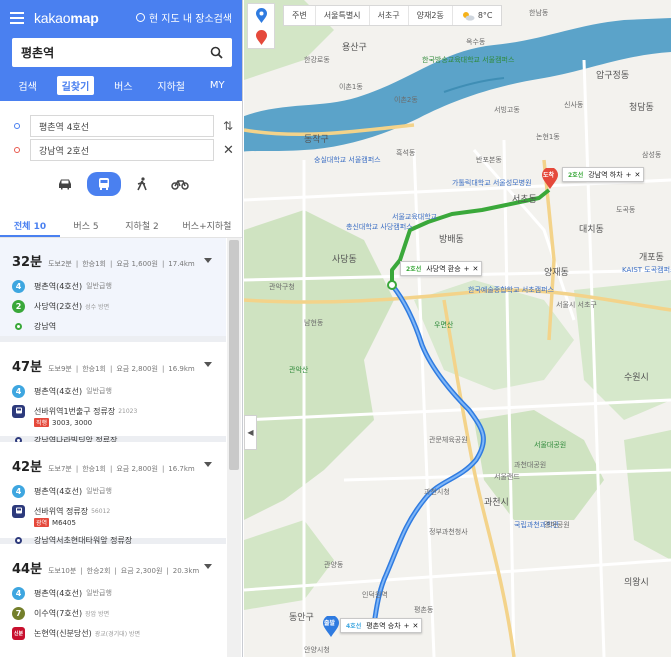 This screenshot has width=671, height=657. What do you see at coordinates (261, 16) in the screenshot?
I see `location-pin-icon` at bounding box center [261, 16].